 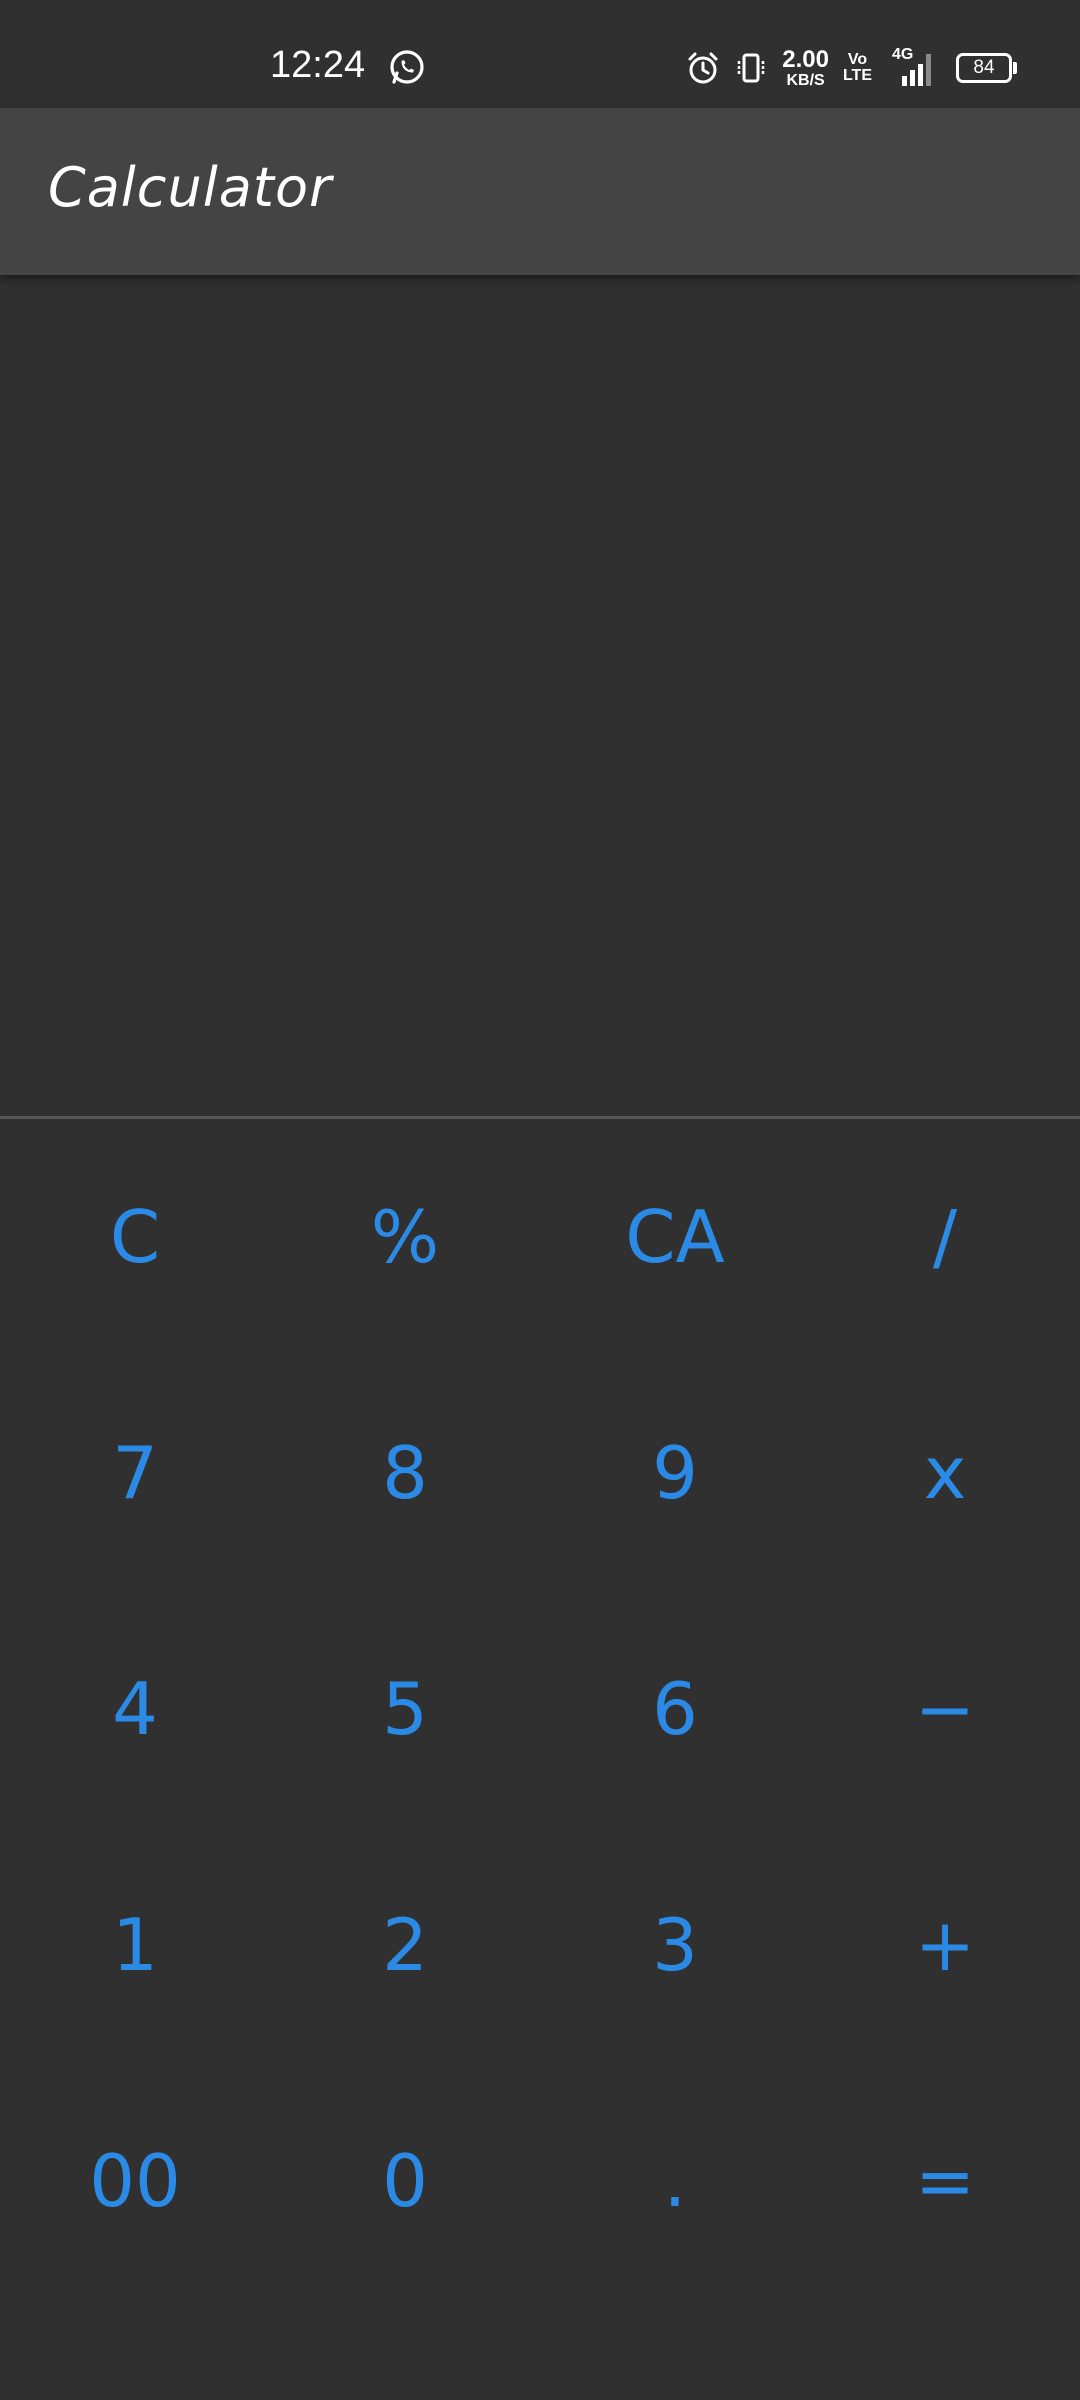 I want to click on subtract-button: −, so click(x=945, y=1709).